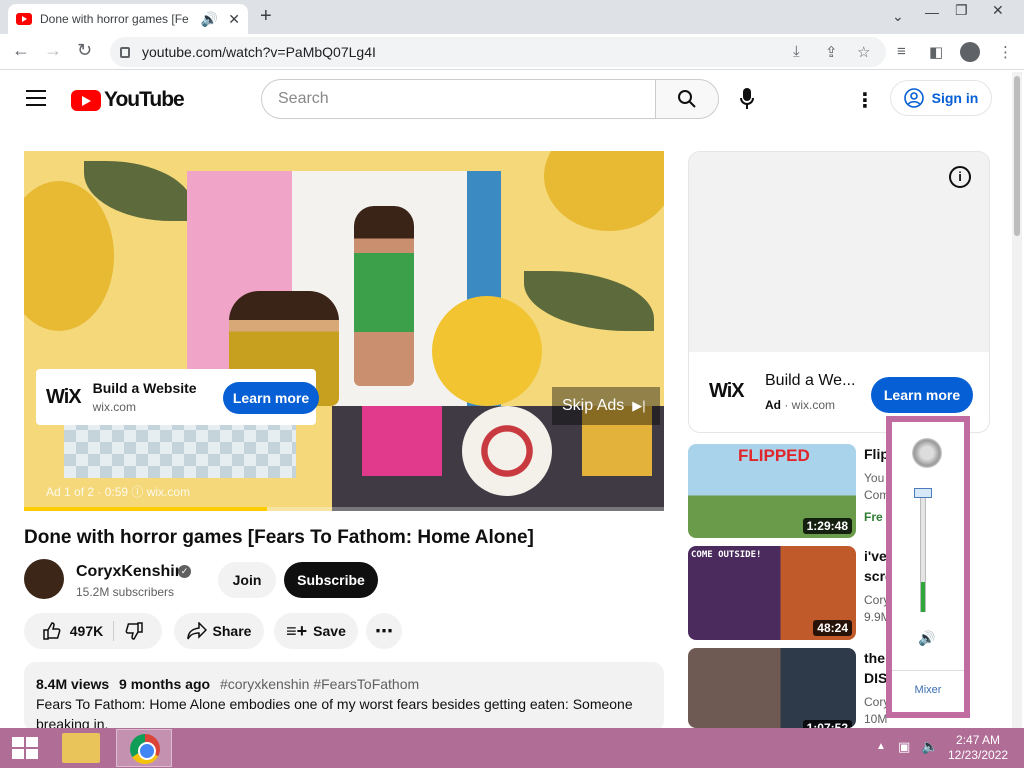 This screenshot has height=768, width=1024. I want to click on logo-text: YouTube, so click(144, 99).